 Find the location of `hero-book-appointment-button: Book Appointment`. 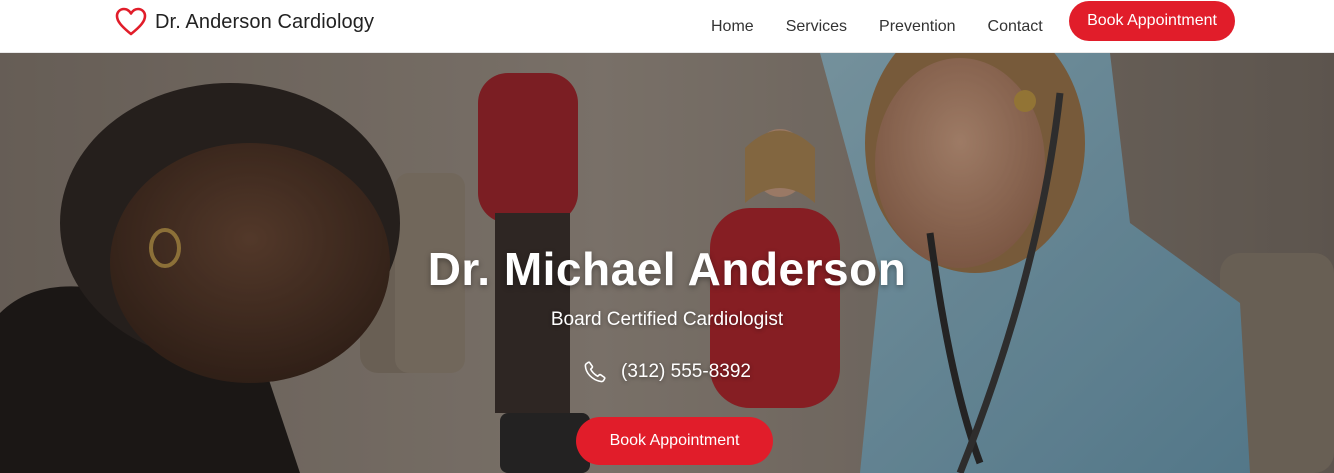

hero-book-appointment-button: Book Appointment is located at coordinates (674, 441).